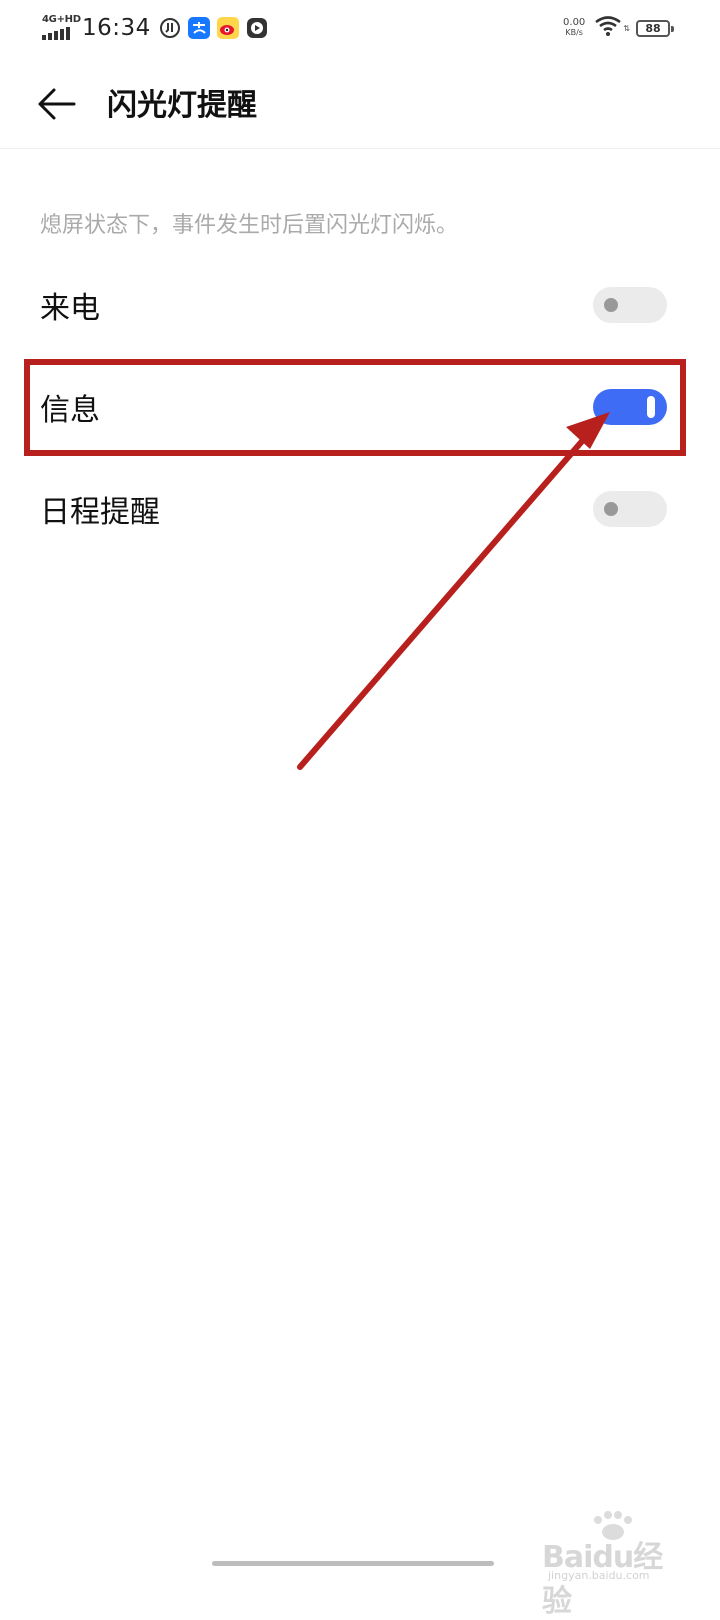  Describe the element at coordinates (672, 28) in the screenshot. I see `battery-tip` at that location.